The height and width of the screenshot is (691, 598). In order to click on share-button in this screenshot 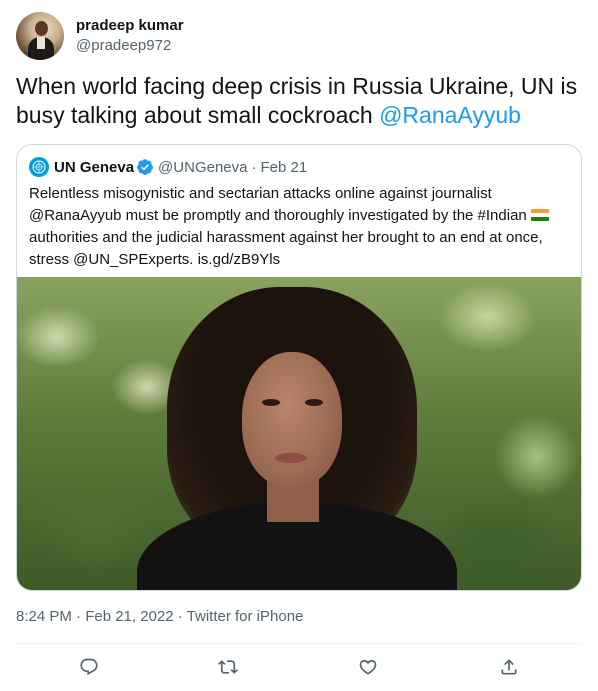, I will do `click(509, 667)`.